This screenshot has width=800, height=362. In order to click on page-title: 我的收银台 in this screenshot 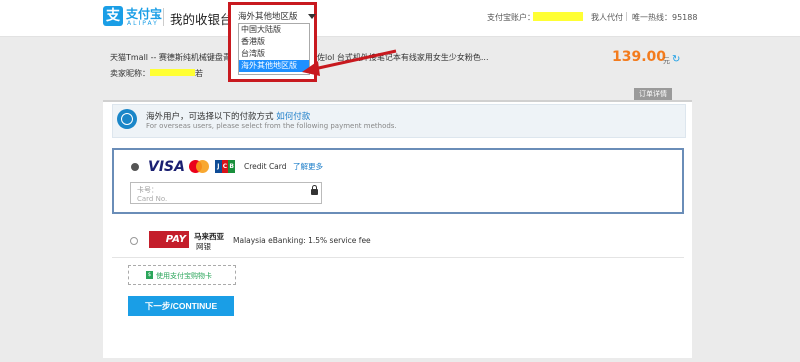, I will do `click(201, 19)`.